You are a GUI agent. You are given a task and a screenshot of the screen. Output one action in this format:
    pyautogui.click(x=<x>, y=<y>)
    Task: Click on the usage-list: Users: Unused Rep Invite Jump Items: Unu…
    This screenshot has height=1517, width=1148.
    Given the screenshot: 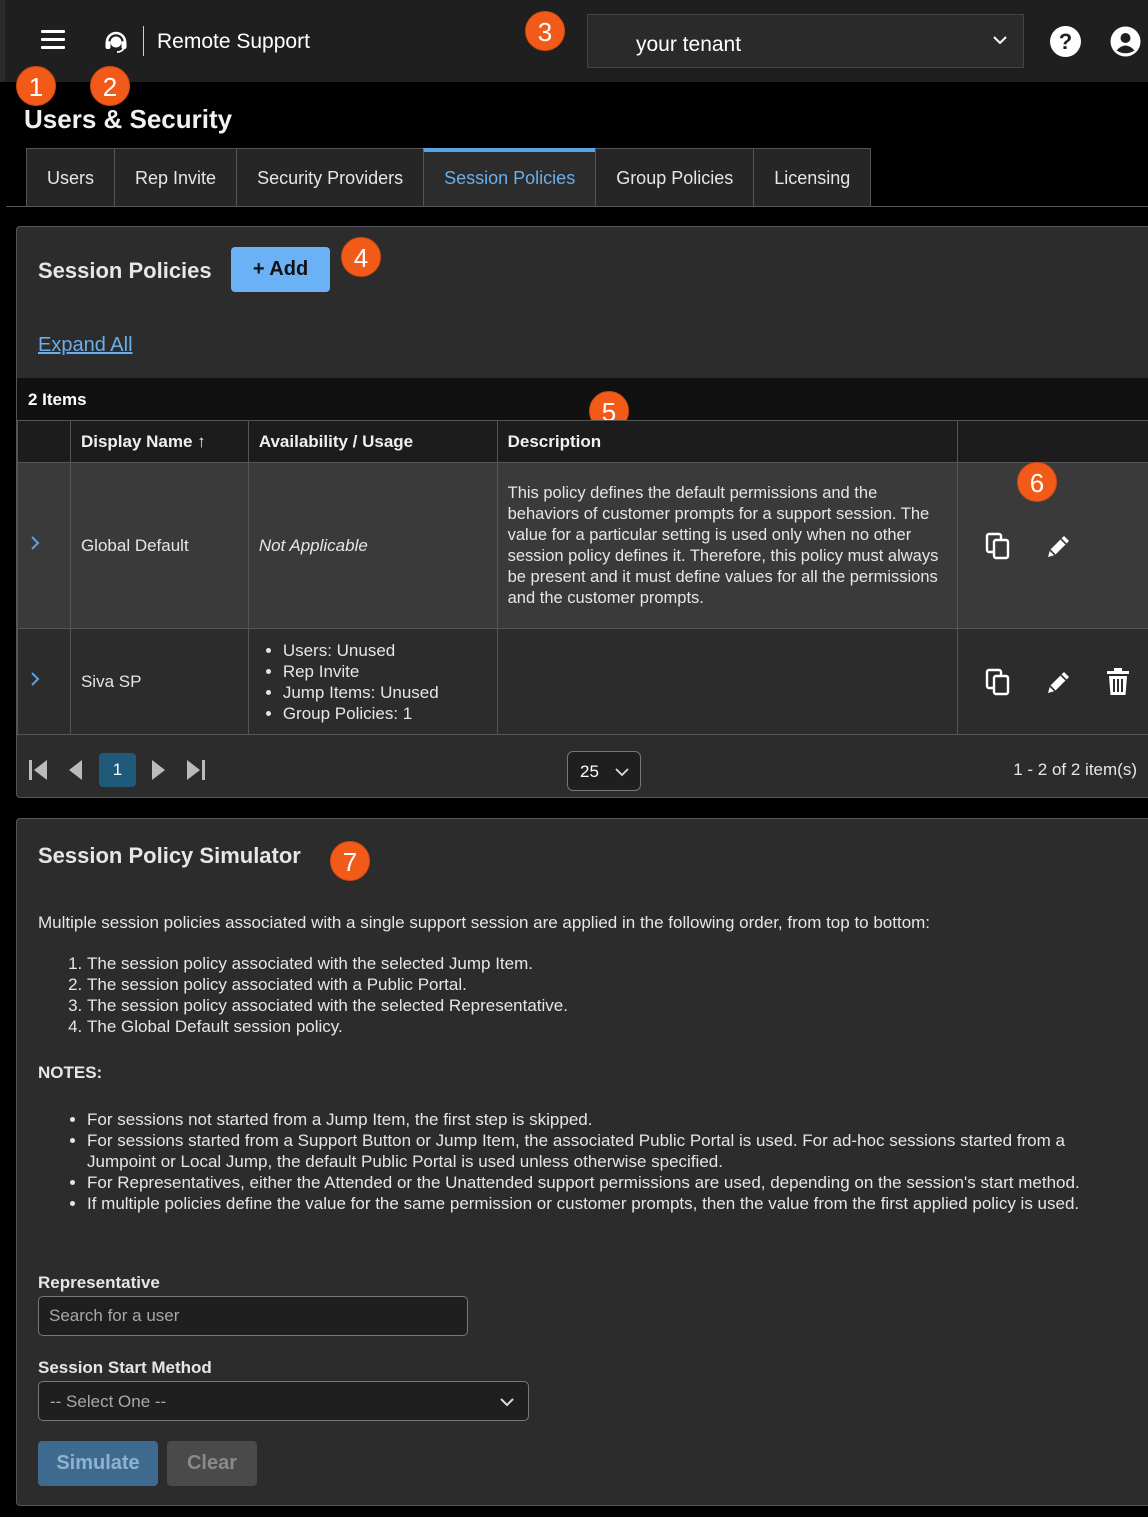 What is the action you would take?
    pyautogui.click(x=378, y=682)
    